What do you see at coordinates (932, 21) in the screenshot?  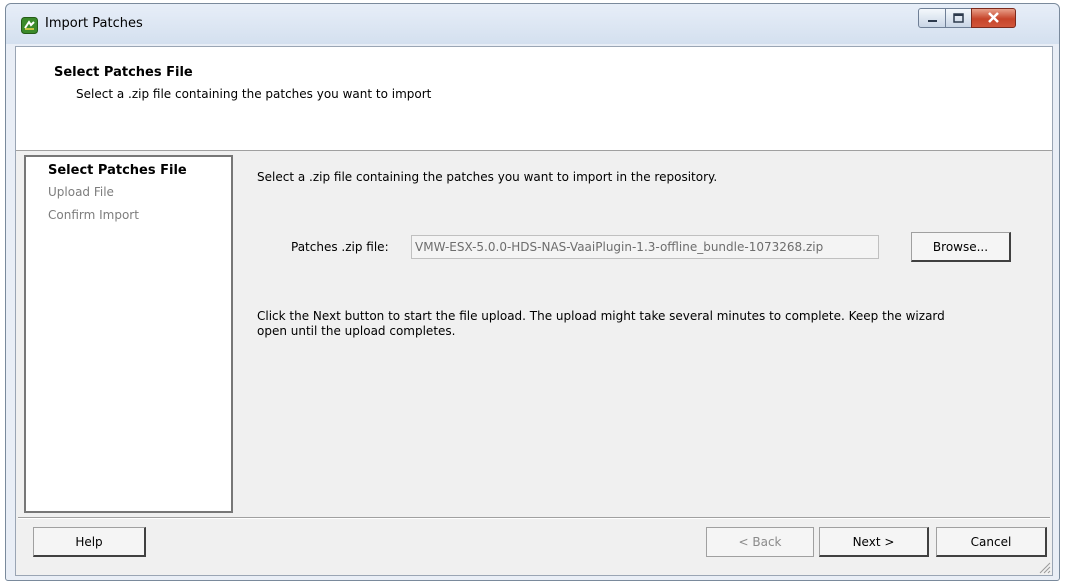 I see `minimize-icon` at bounding box center [932, 21].